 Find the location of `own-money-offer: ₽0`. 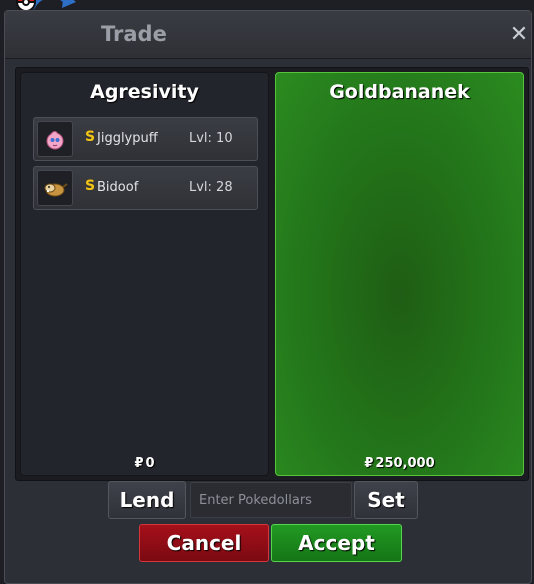

own-money-offer: ₽0 is located at coordinates (144, 463).